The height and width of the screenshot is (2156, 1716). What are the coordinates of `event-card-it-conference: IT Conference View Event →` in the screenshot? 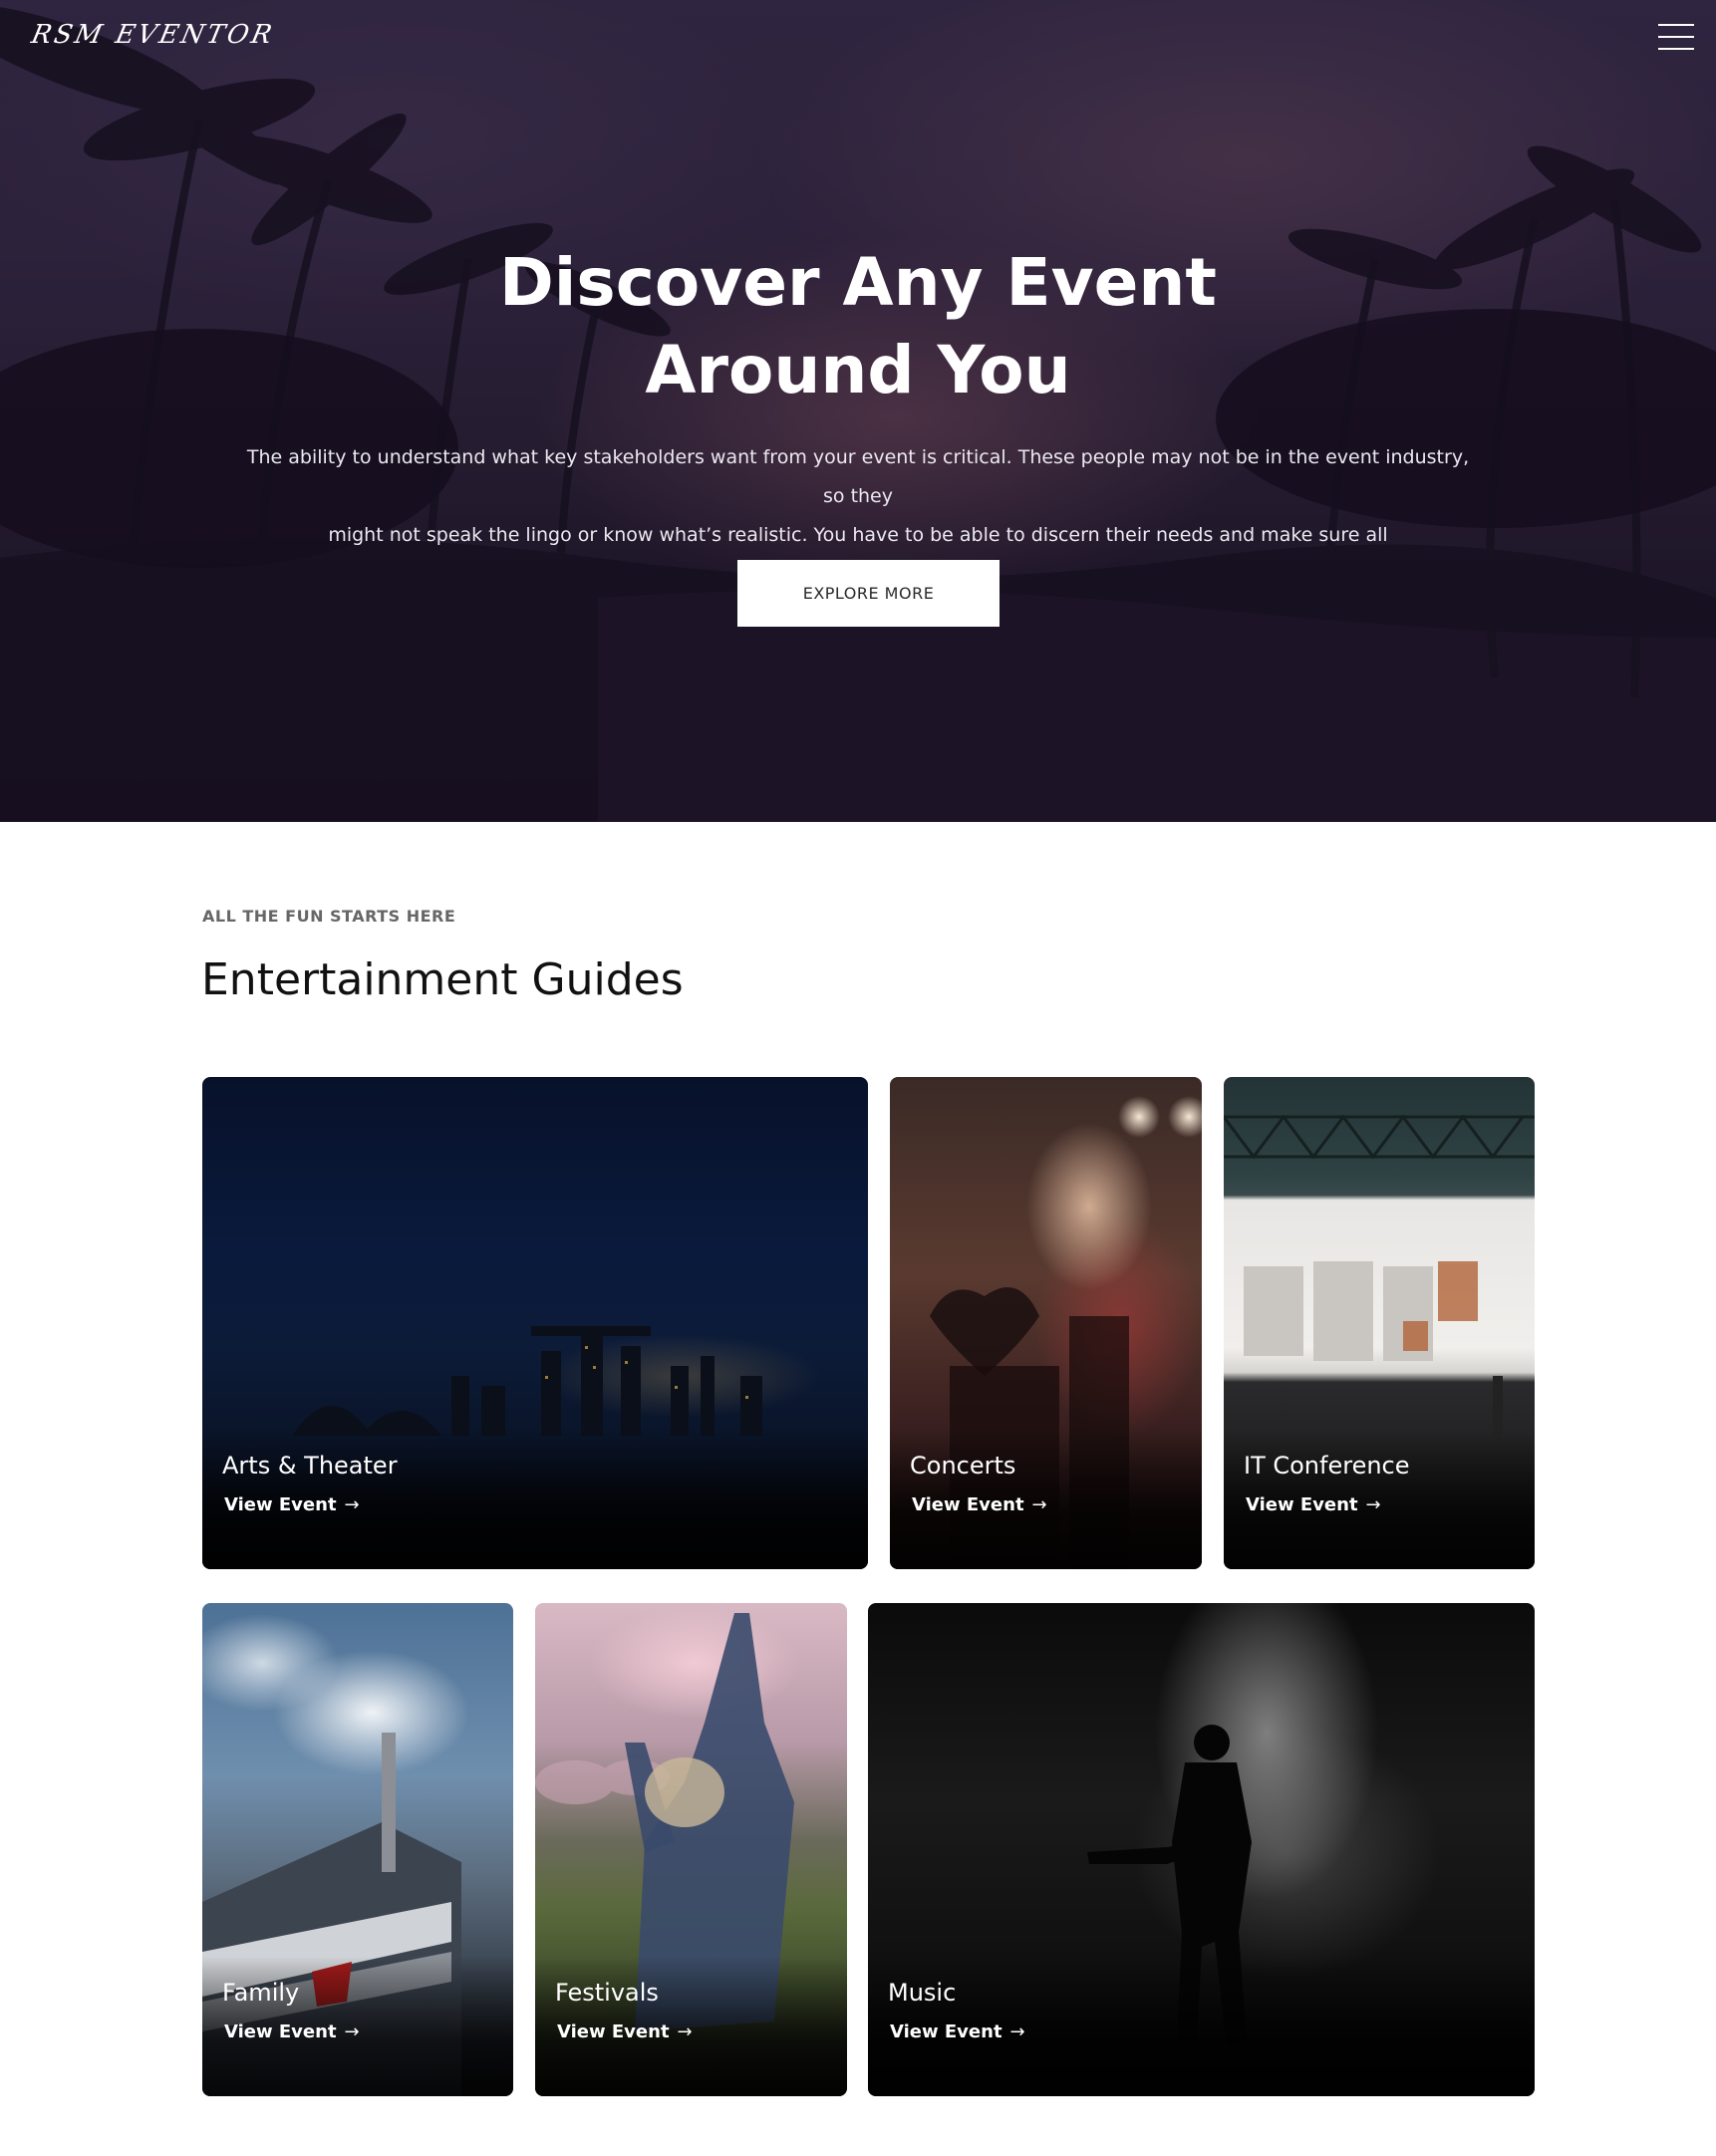 It's located at (1379, 1323).